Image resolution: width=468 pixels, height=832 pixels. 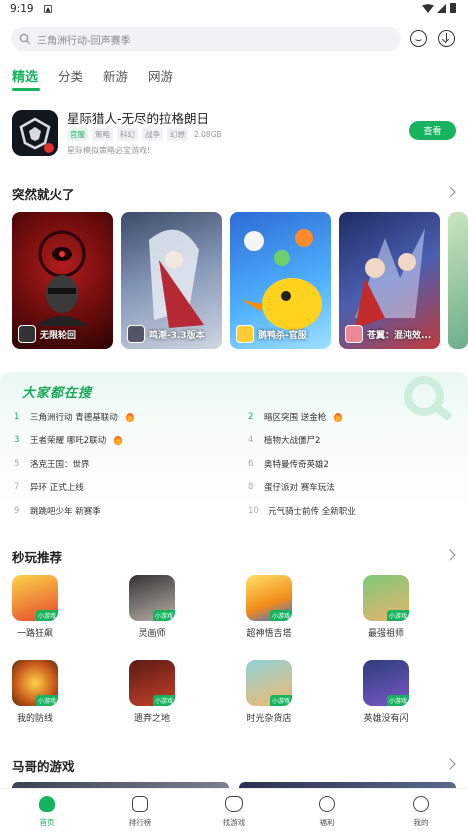 I want to click on nav-ranking: 排行榜, so click(x=140, y=812).